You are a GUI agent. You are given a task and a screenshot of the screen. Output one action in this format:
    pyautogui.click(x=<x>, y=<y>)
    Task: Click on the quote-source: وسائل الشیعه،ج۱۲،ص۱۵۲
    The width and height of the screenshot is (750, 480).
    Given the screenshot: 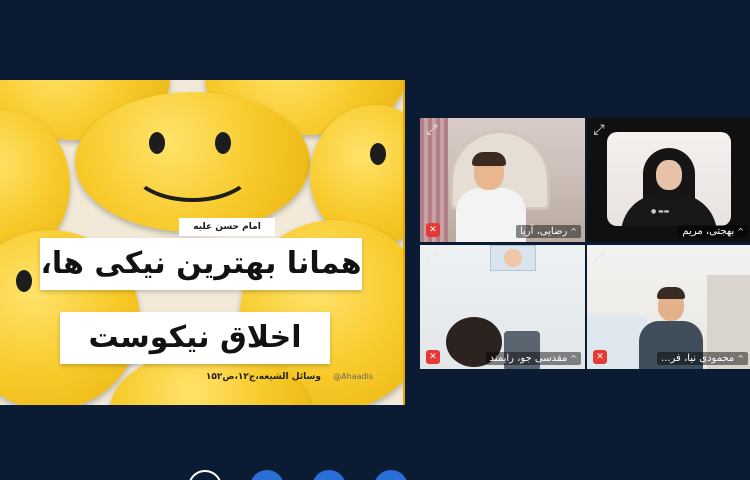 What is the action you would take?
    pyautogui.click(x=263, y=377)
    